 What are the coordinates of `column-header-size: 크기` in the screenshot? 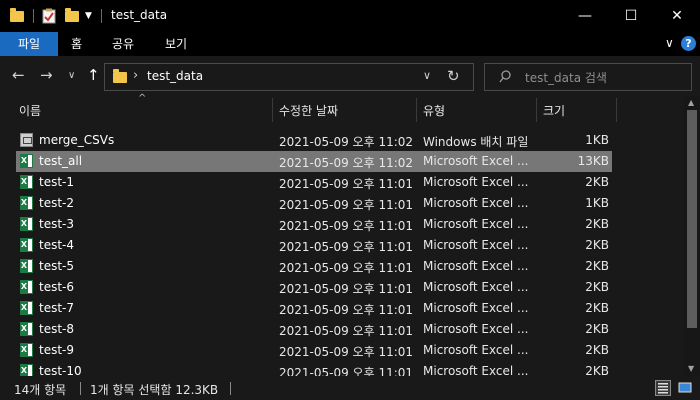 It's located at (554, 110).